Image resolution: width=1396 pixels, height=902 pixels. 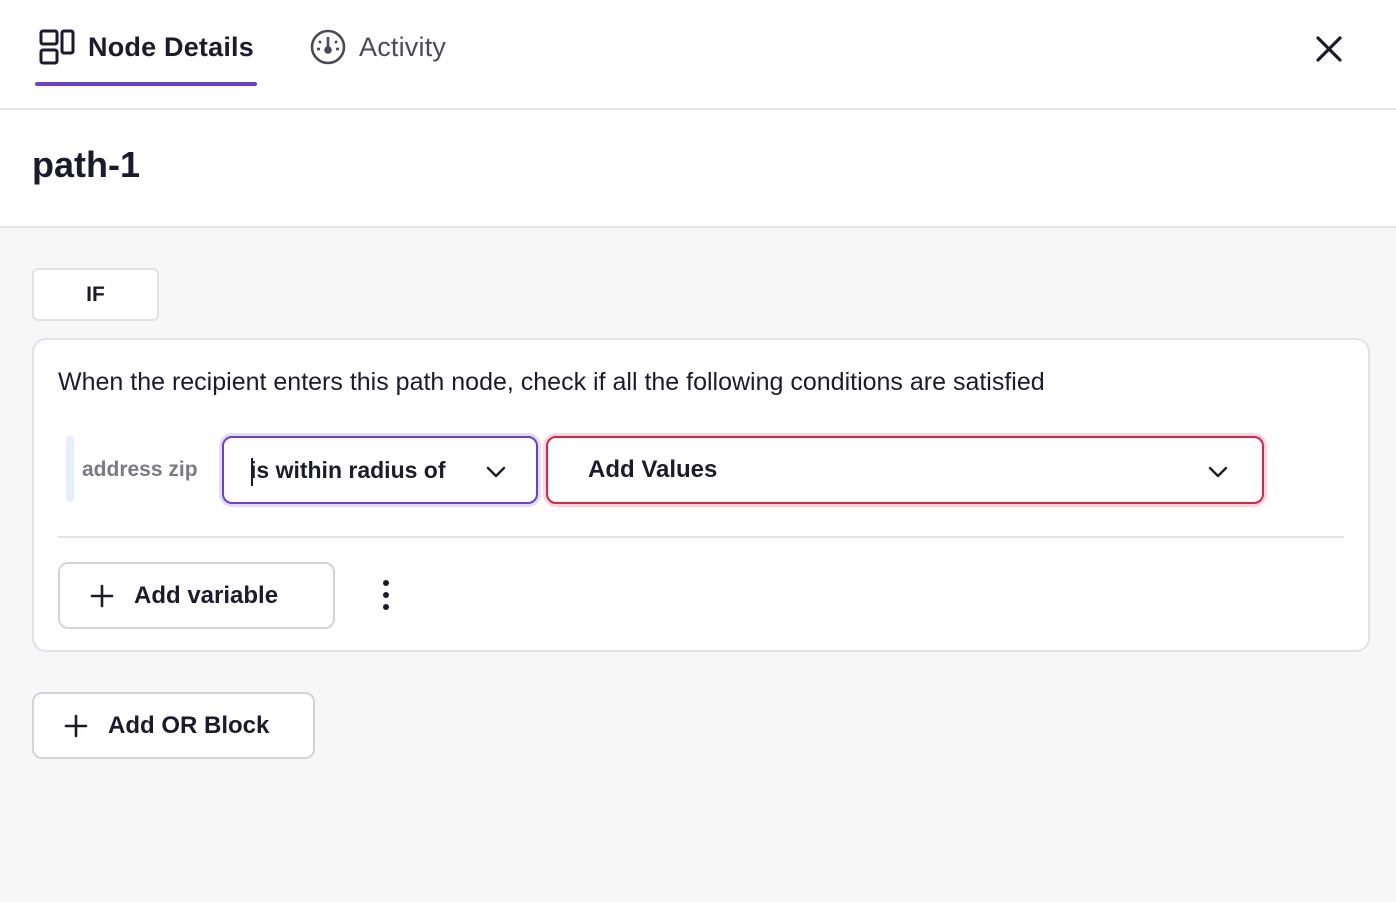 I want to click on operator-value: is within radius of, so click(x=348, y=469).